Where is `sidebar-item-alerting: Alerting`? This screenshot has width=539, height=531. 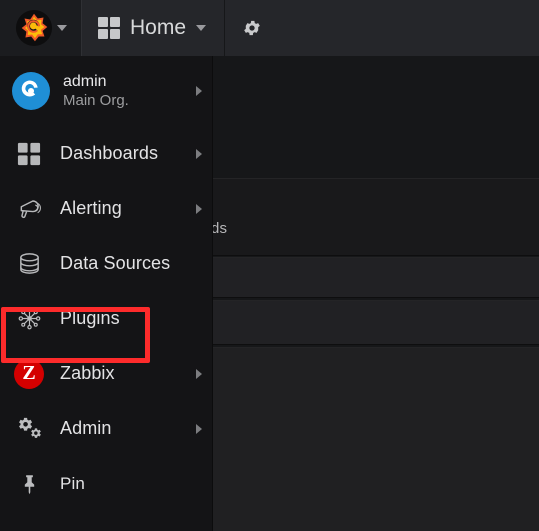
sidebar-item-alerting: Alerting is located at coordinates (106, 208).